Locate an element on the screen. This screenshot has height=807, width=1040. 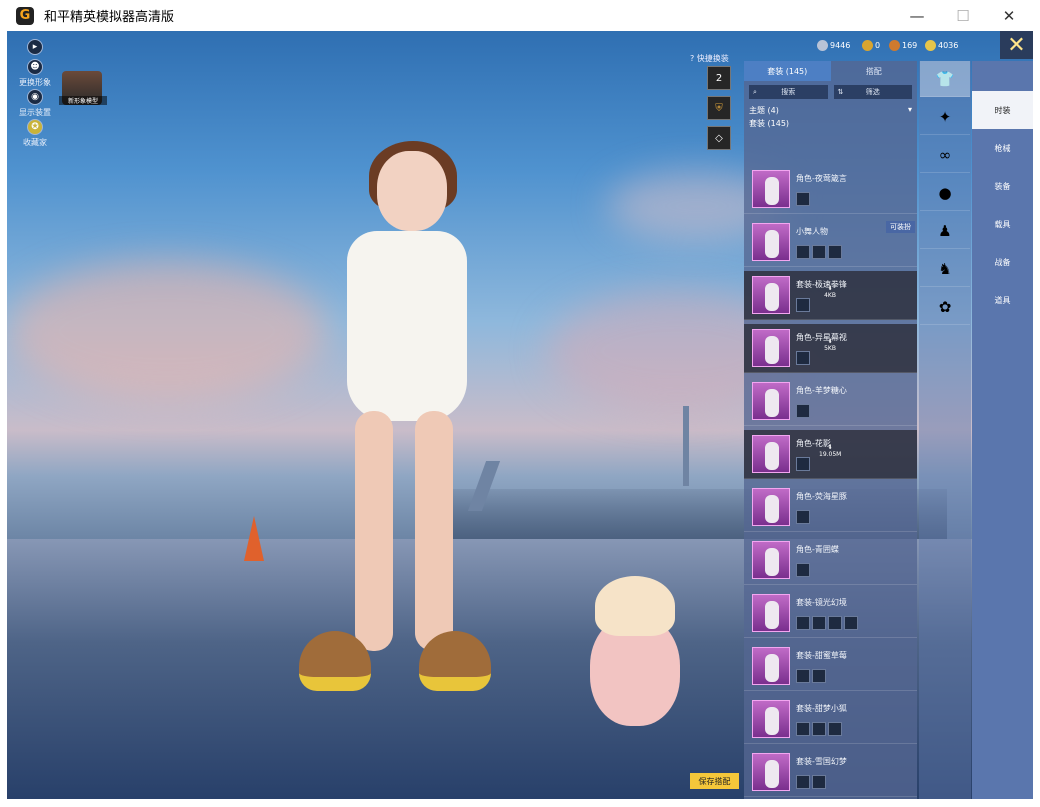
silver-coin-icon is located at coordinates (822, 45).